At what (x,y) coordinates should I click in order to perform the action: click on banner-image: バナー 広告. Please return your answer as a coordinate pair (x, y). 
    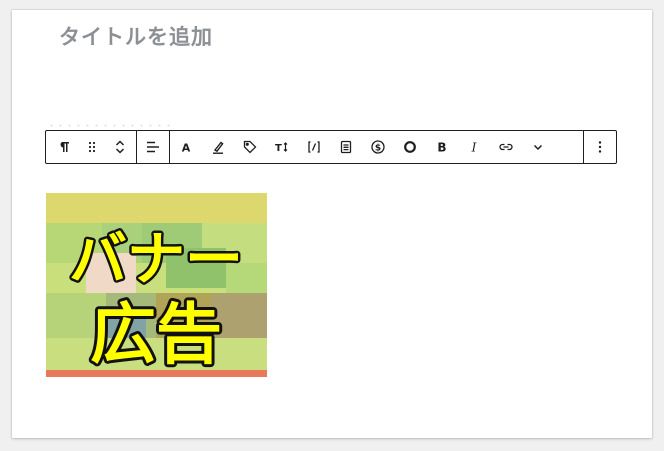
    Looking at the image, I should click on (156, 285).